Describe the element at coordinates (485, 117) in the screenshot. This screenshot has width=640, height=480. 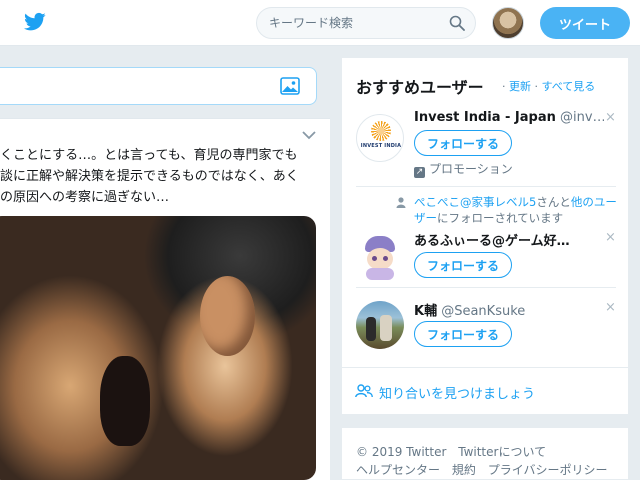
I see `user-display-name: Invest India - Japan` at that location.